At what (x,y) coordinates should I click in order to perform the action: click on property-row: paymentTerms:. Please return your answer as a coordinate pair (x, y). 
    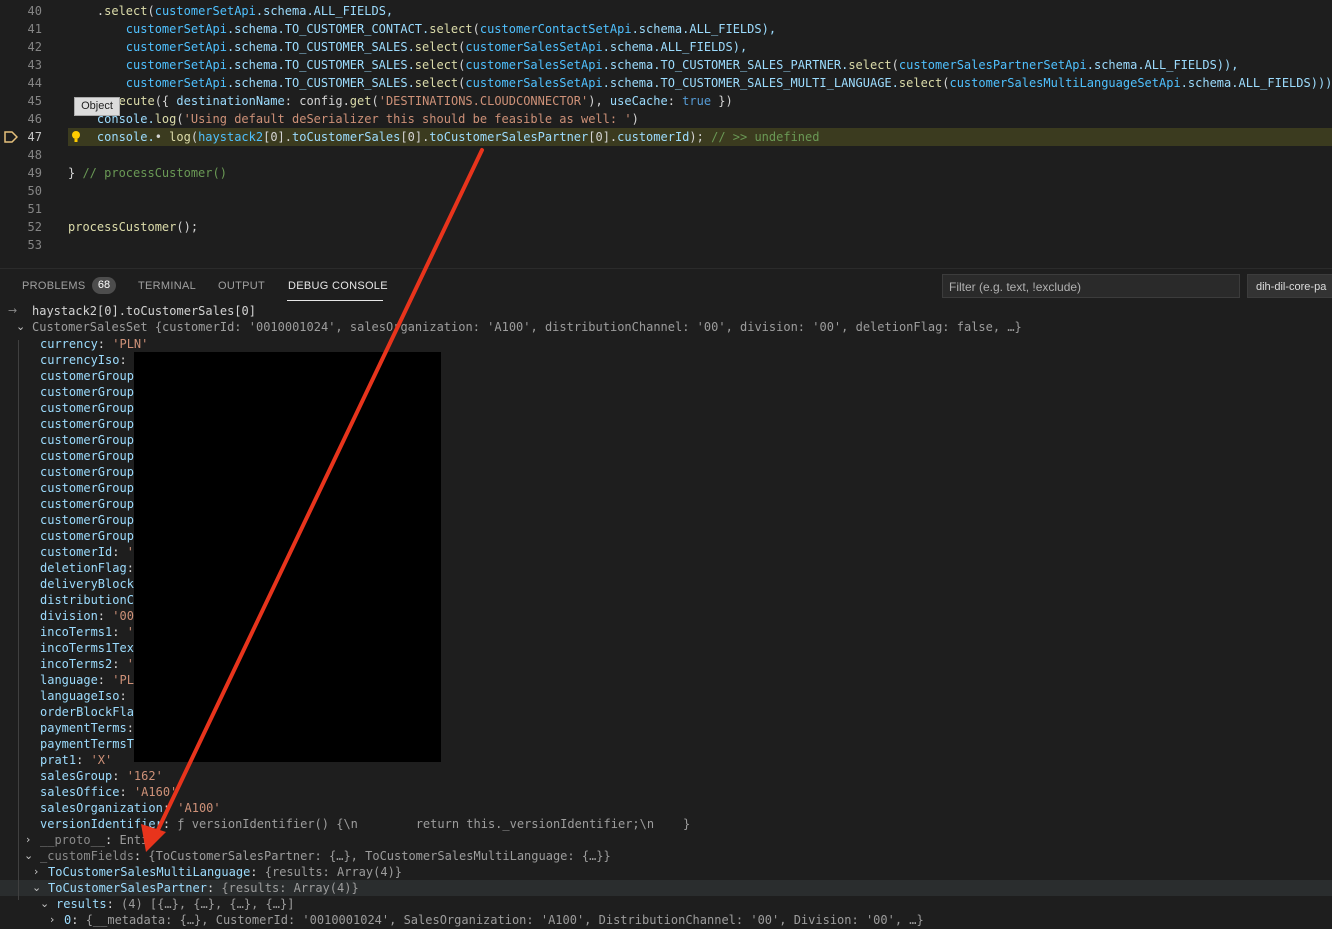
    Looking at the image, I should click on (90, 728).